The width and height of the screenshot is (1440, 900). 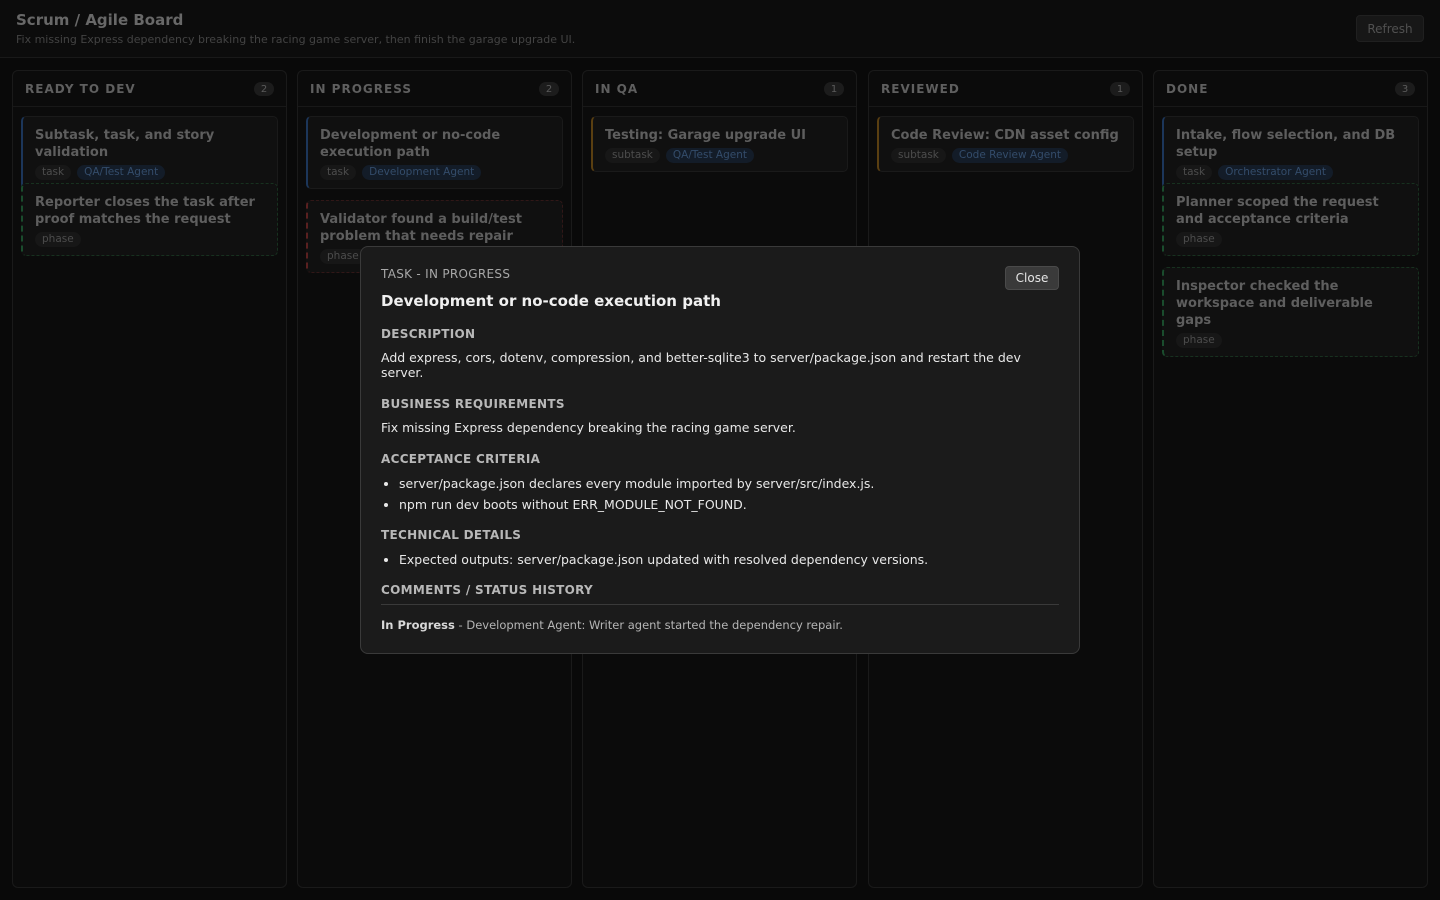 What do you see at coordinates (446, 274) in the screenshot?
I see `modal-eyebrow: TASK - IN PROGRESS` at bounding box center [446, 274].